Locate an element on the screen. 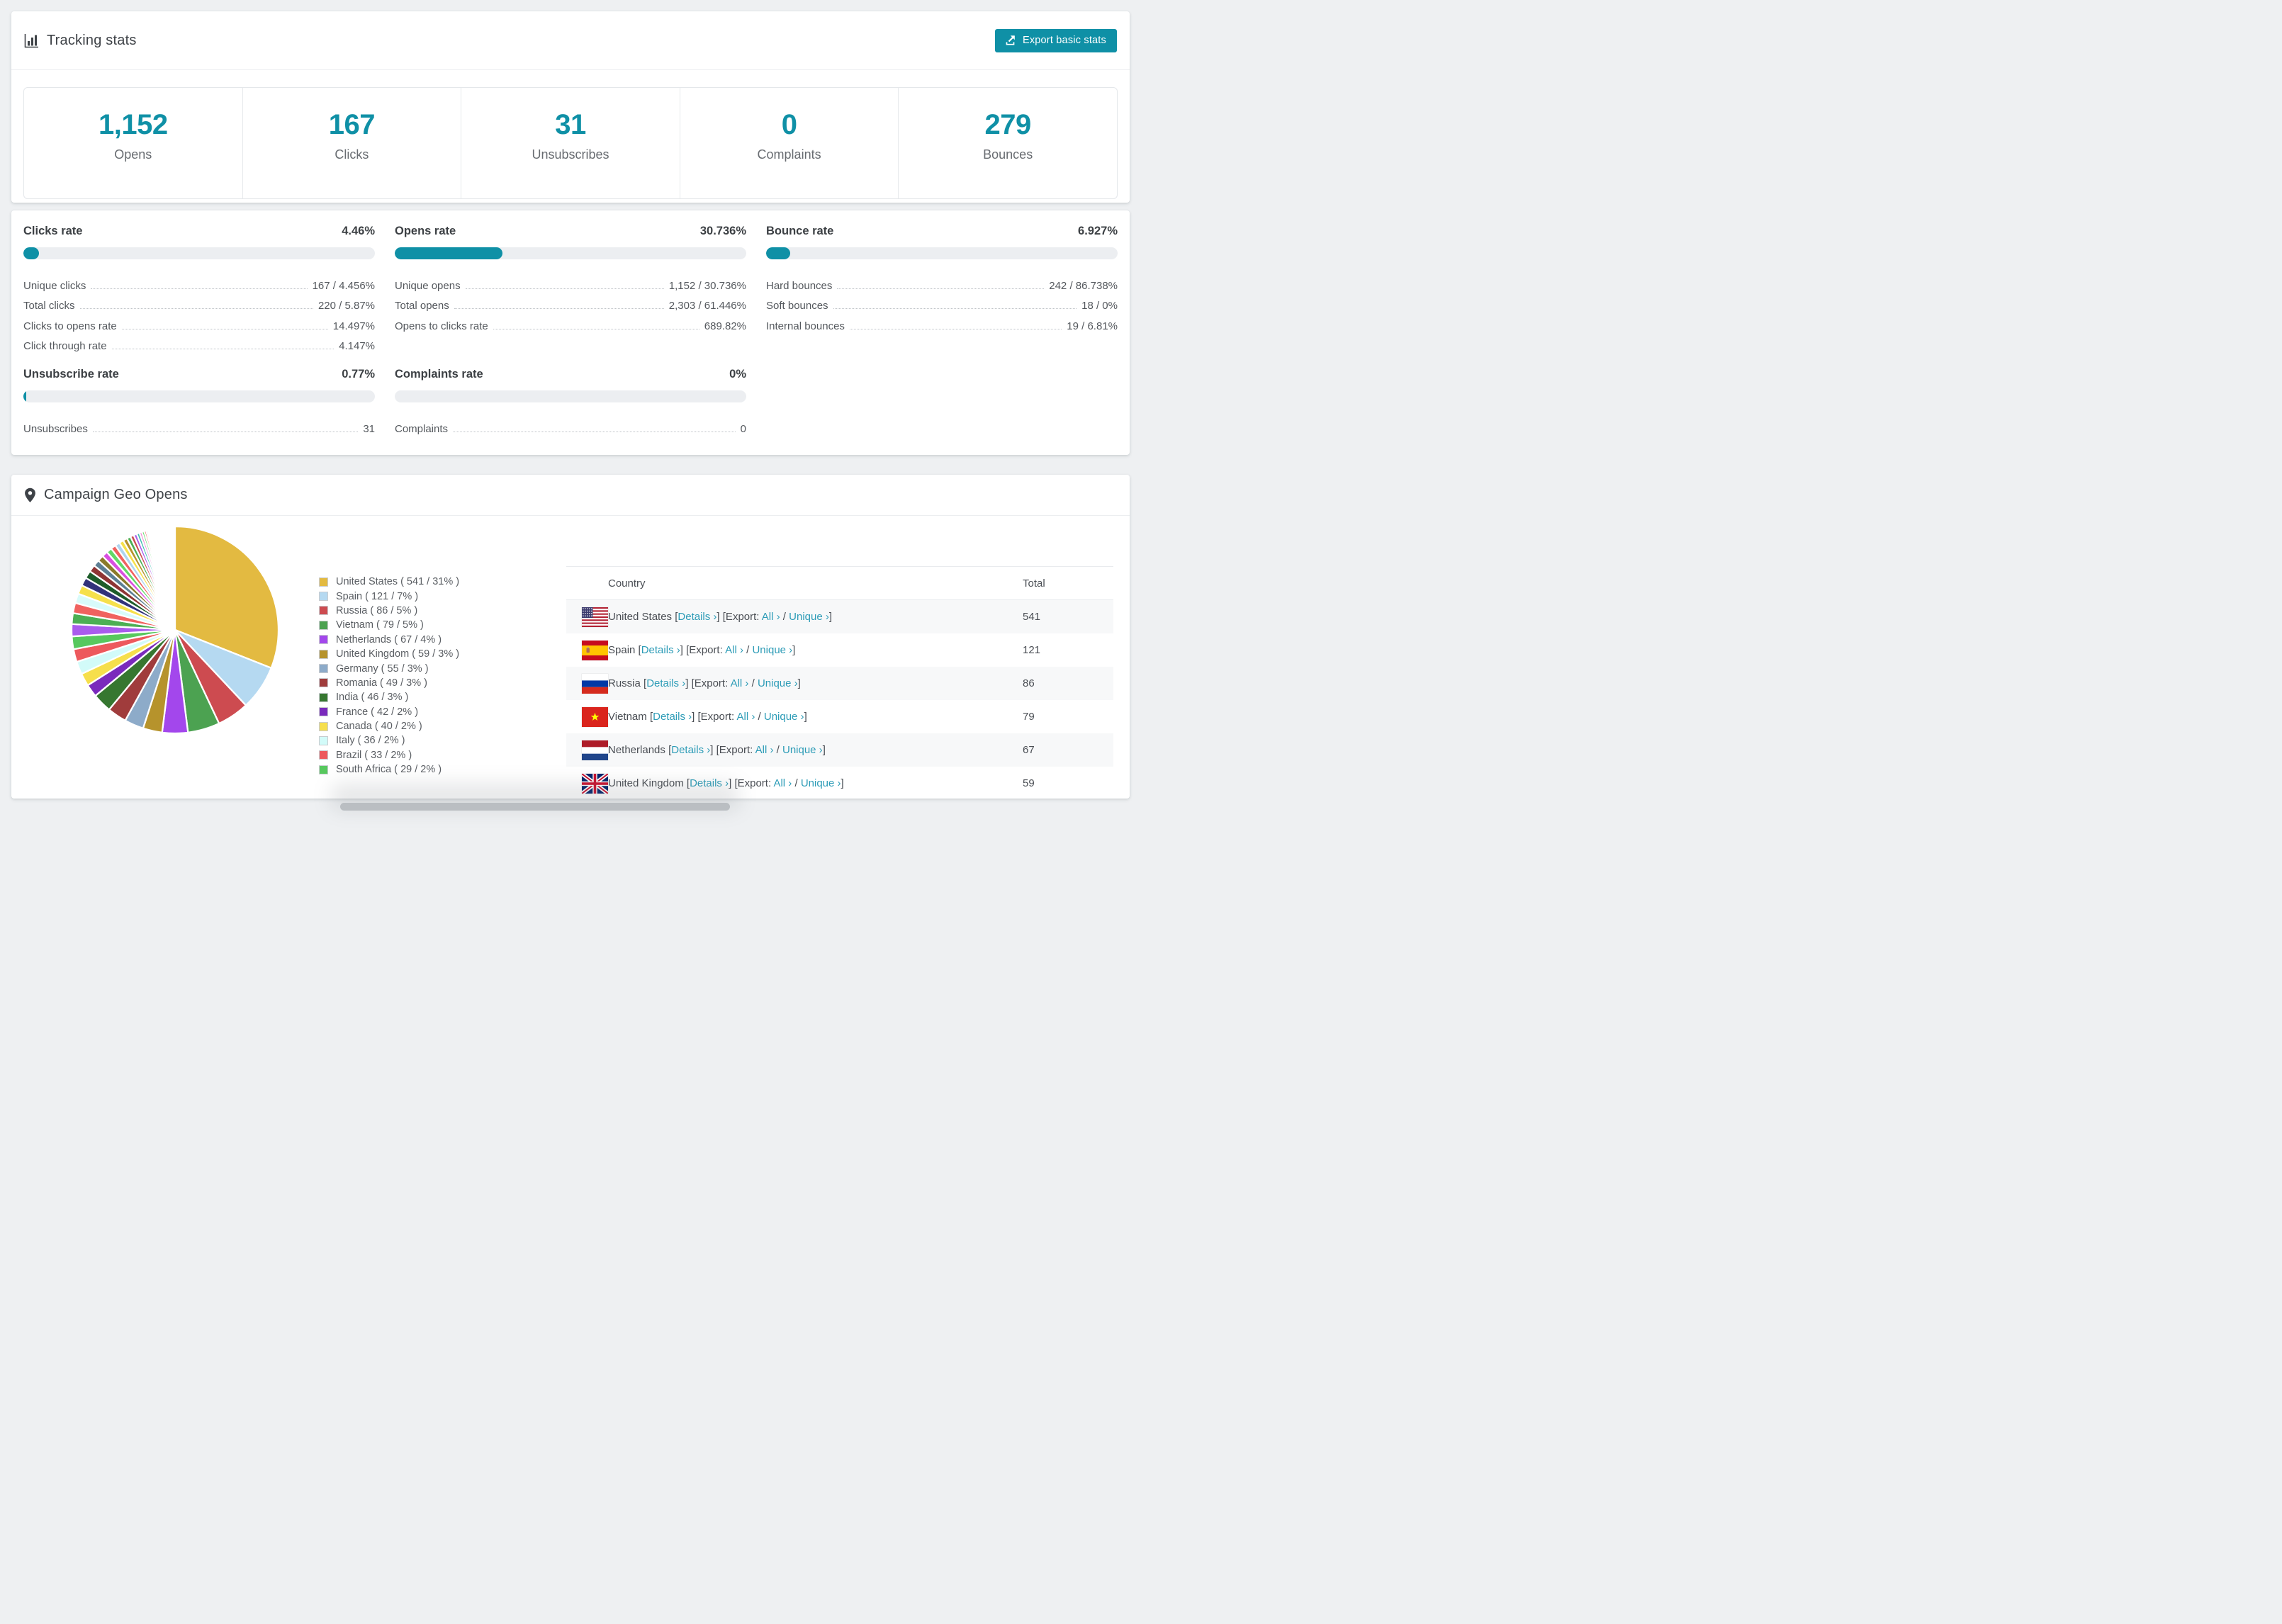  rate-detail-row: Clicks to opens rate 14.497% is located at coordinates (199, 326).